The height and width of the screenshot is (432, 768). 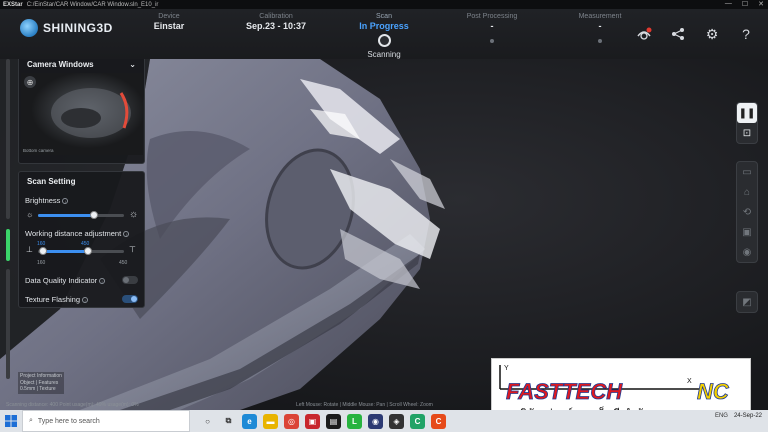 I want to click on visibility-icon: ◉, so click(x=747, y=252).